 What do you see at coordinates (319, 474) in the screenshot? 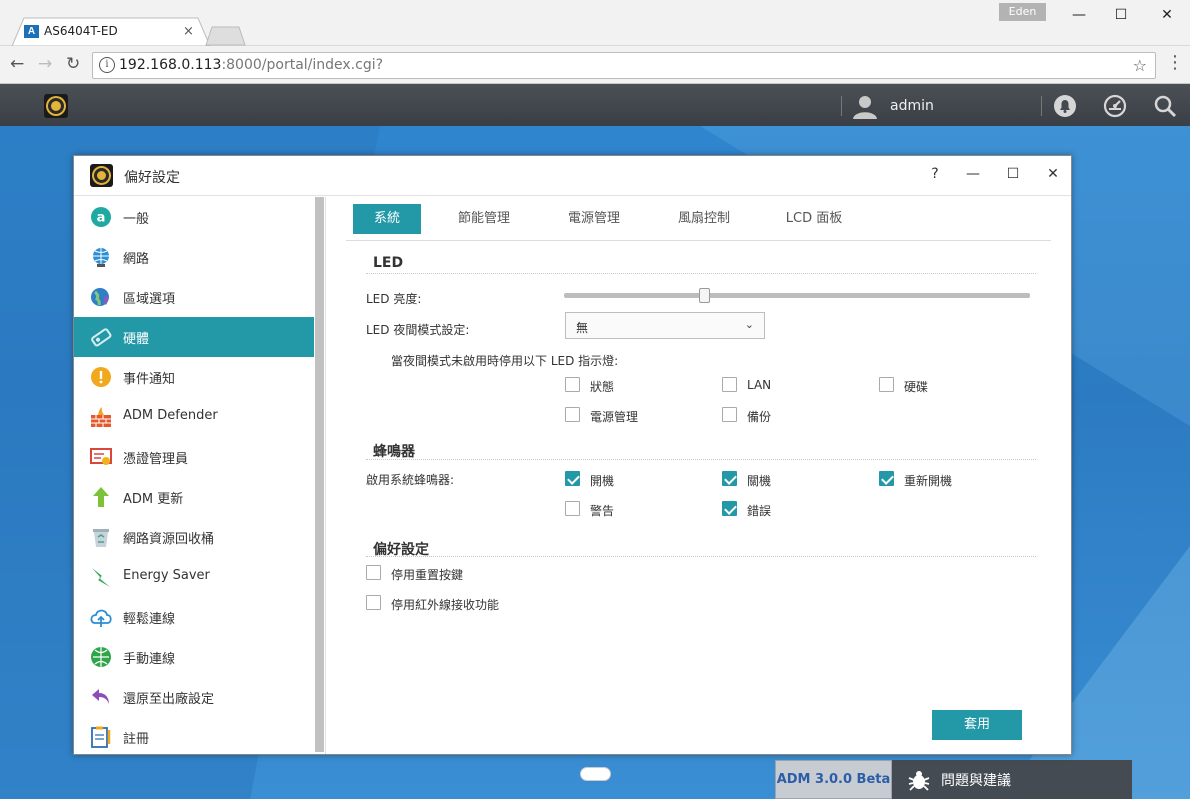
I see `sidebar-scrollbar` at bounding box center [319, 474].